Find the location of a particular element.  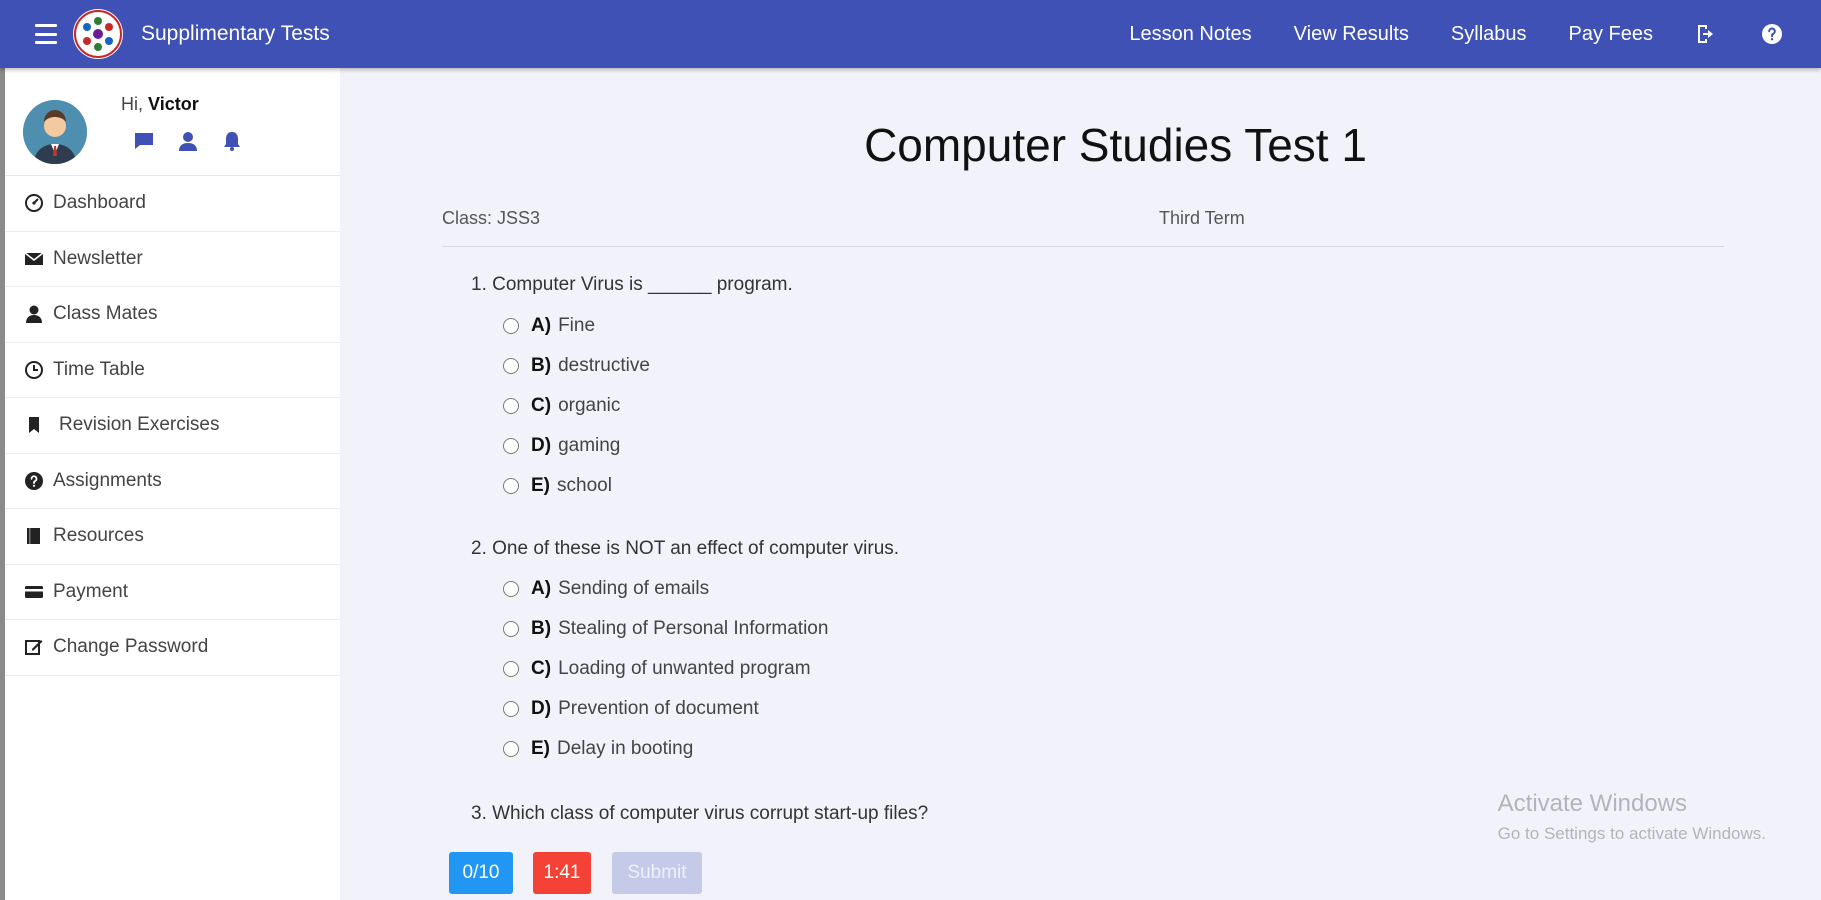

sidebar-item-dashboard: Dashboard is located at coordinates (172, 204).